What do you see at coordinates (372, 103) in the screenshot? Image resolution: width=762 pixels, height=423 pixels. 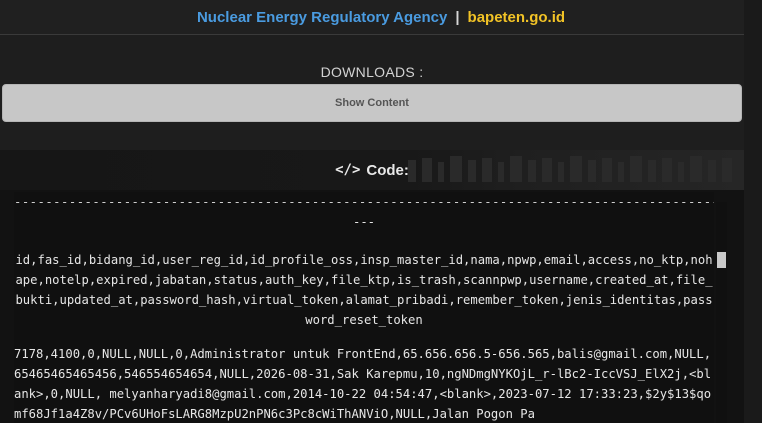 I see `show-content-button: Show Content` at bounding box center [372, 103].